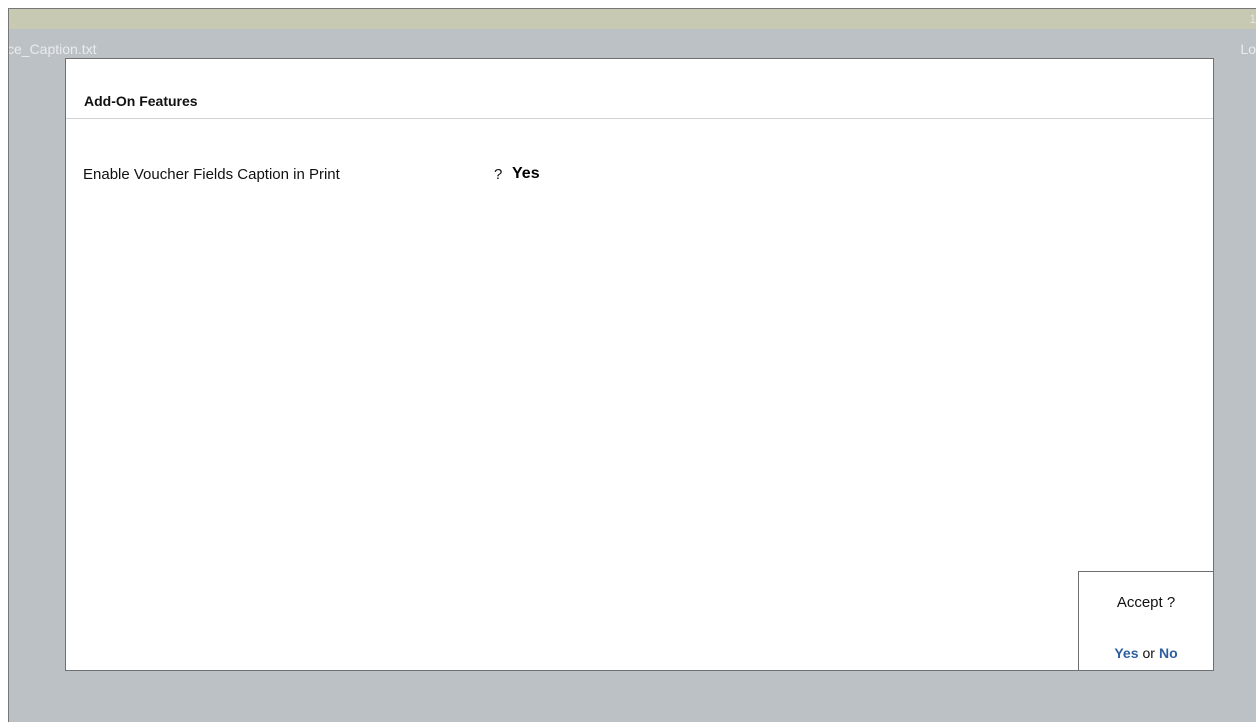 Image resolution: width=1256 pixels, height=722 pixels. What do you see at coordinates (1146, 602) in the screenshot?
I see `accept-question: Accept ?` at bounding box center [1146, 602].